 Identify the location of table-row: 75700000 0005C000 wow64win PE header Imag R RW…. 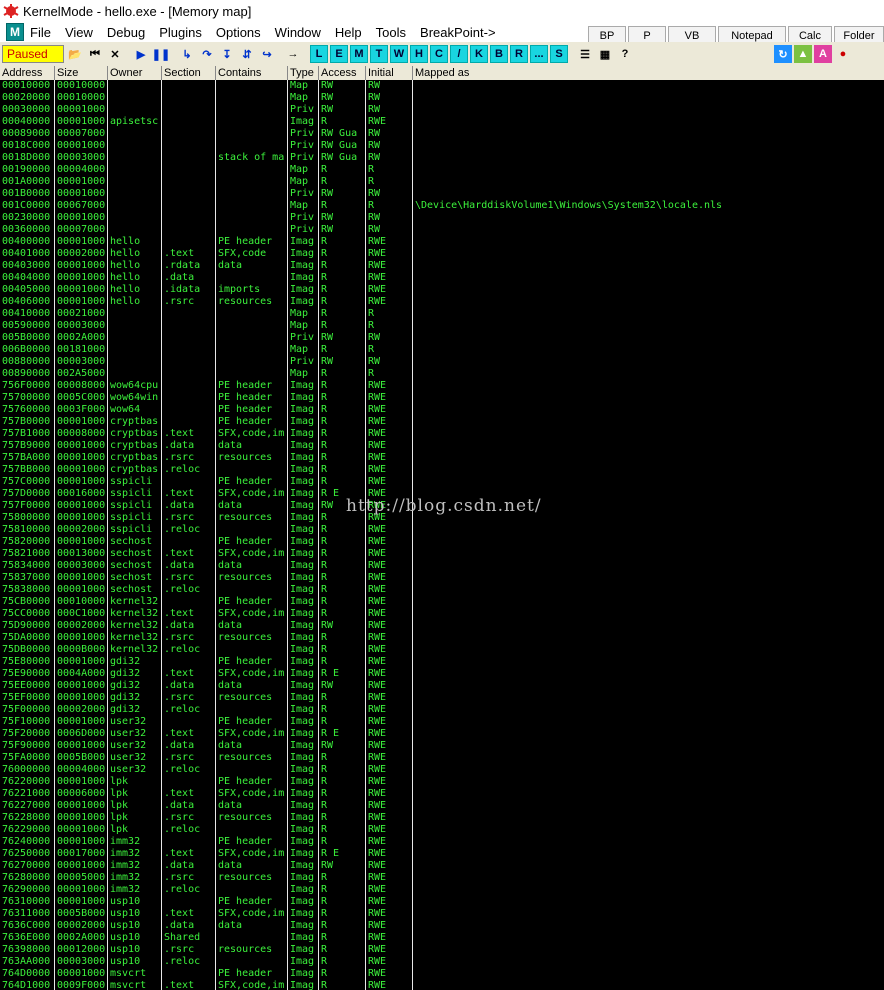
(442, 398).